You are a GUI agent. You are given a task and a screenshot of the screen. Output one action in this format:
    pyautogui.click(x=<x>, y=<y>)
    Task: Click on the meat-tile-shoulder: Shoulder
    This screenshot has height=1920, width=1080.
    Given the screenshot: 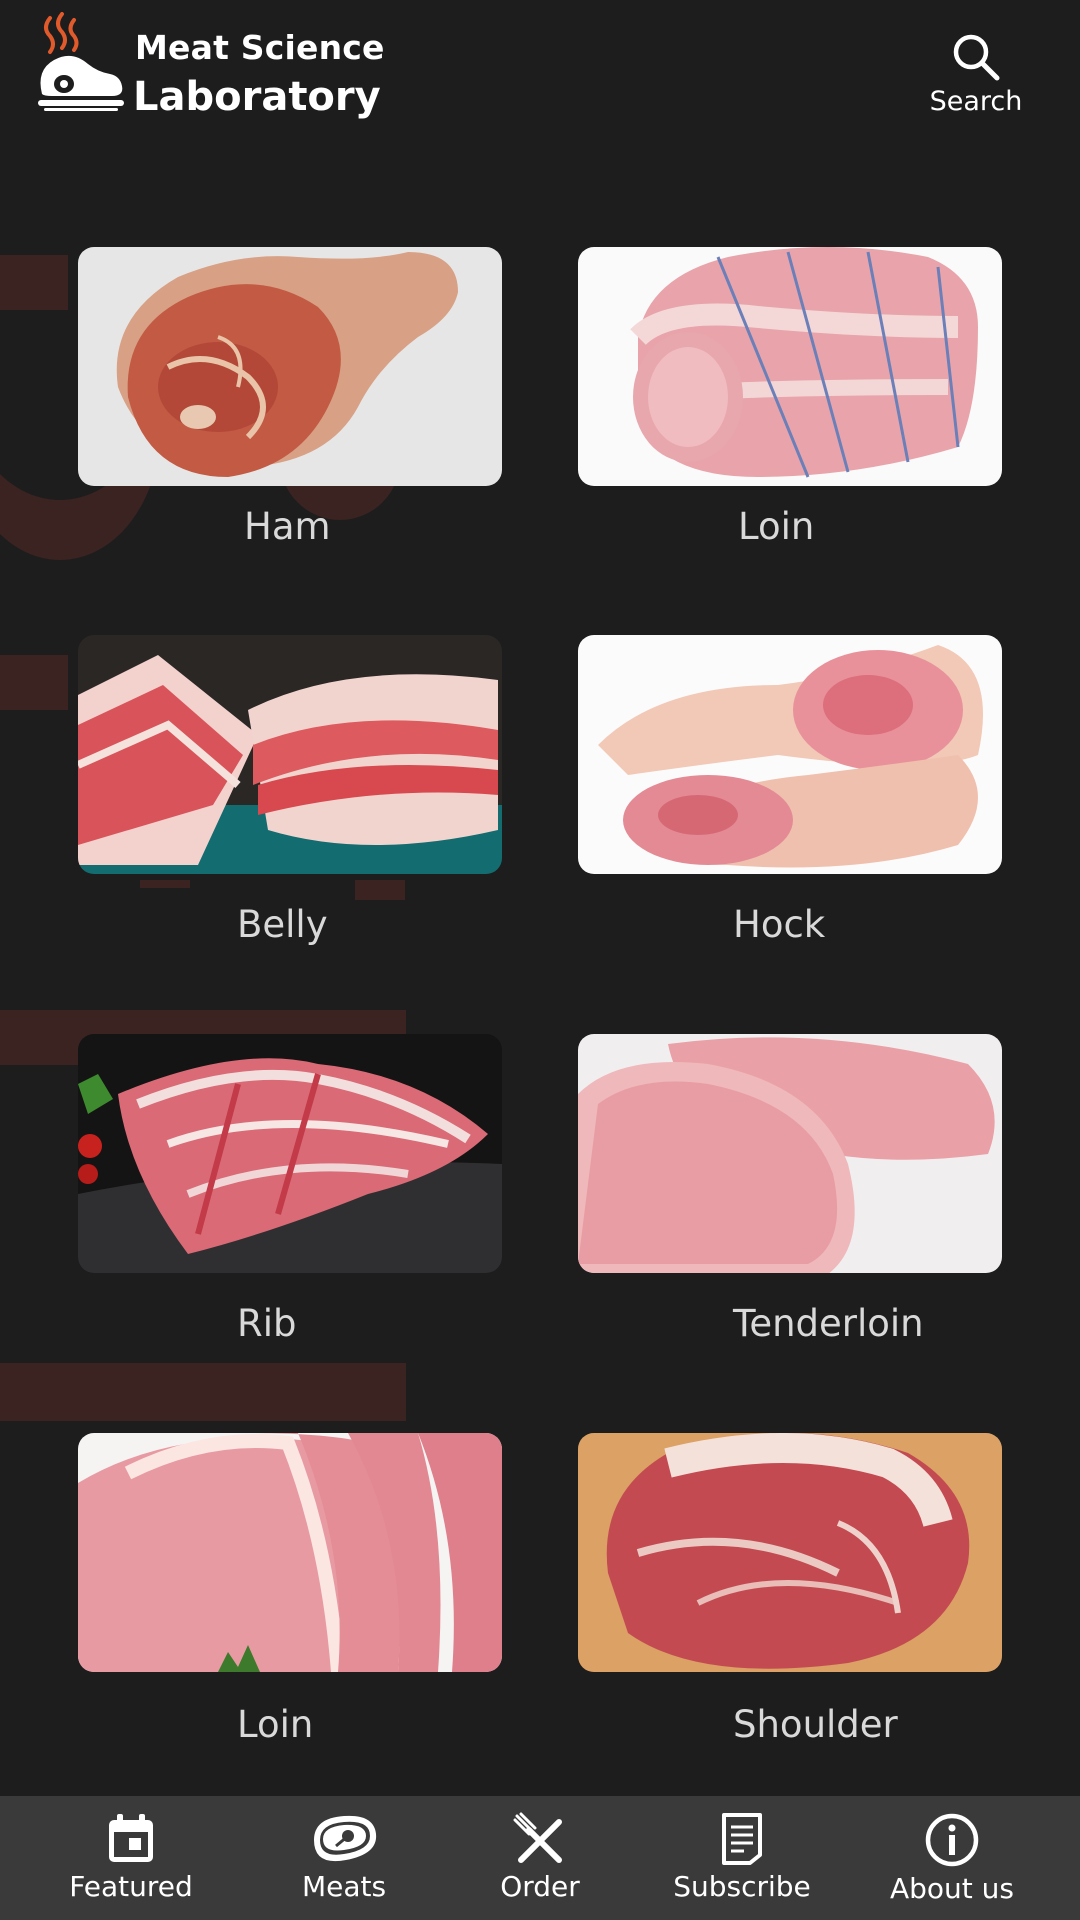 What is the action you would take?
    pyautogui.click(x=790, y=1589)
    